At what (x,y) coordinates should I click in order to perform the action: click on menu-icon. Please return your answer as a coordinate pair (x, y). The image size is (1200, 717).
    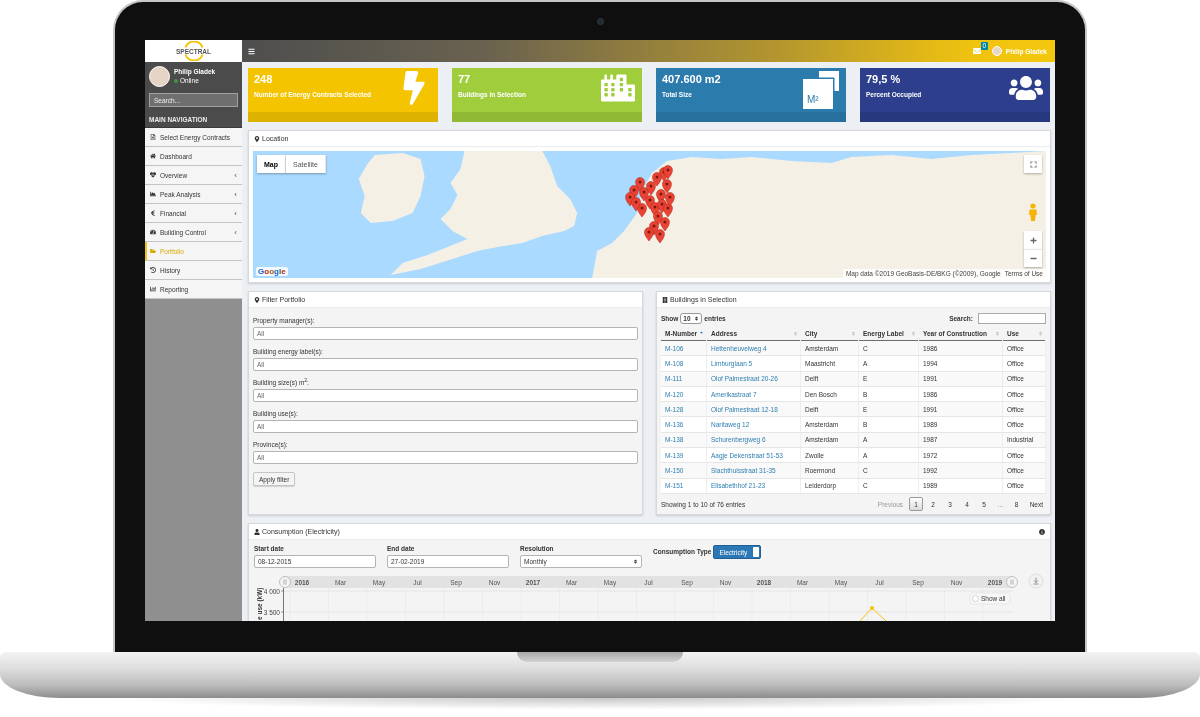
    Looking at the image, I should click on (251, 51).